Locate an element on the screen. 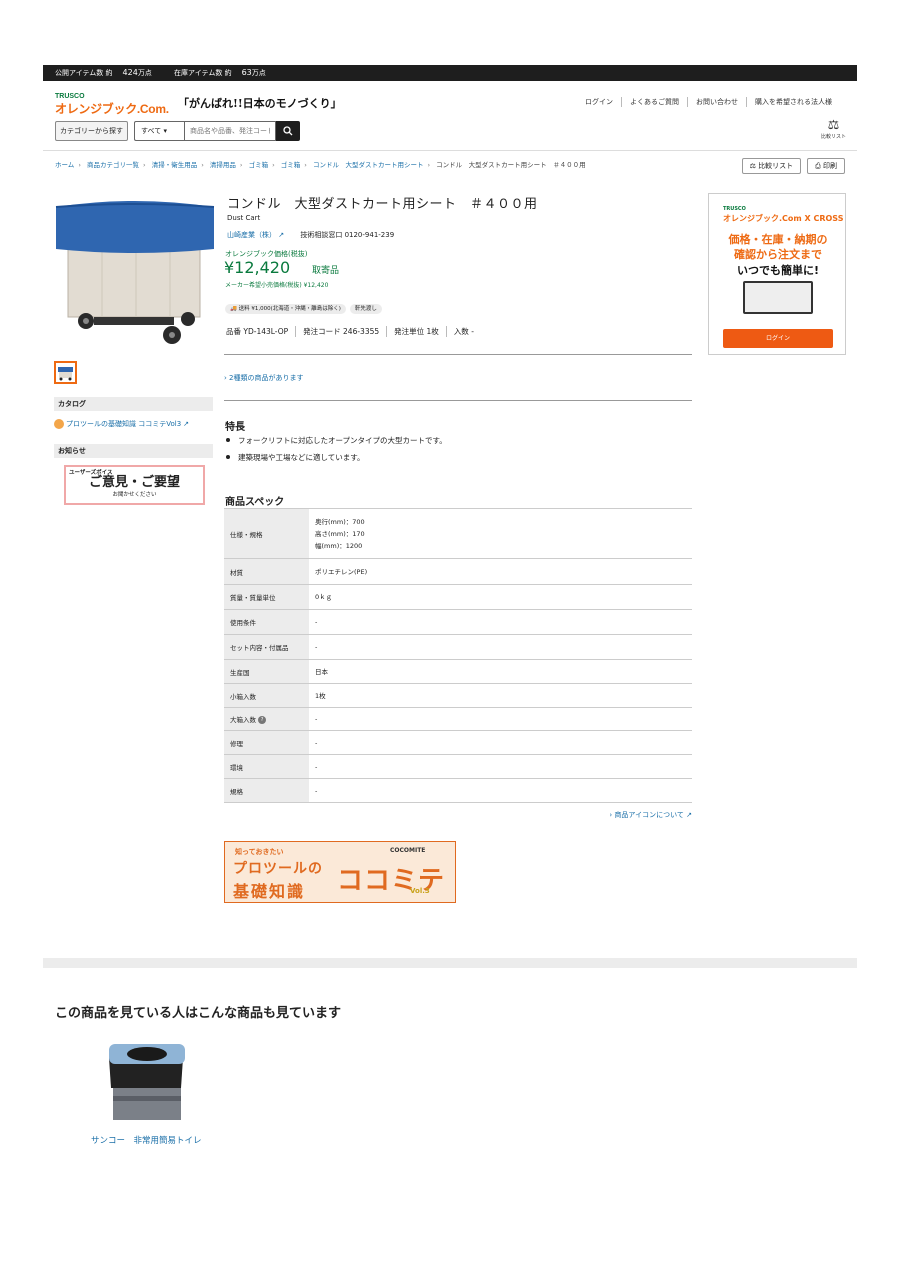 This screenshot has width=900, height=1272. order-code: 発注コード 246-3355 is located at coordinates (340, 331).